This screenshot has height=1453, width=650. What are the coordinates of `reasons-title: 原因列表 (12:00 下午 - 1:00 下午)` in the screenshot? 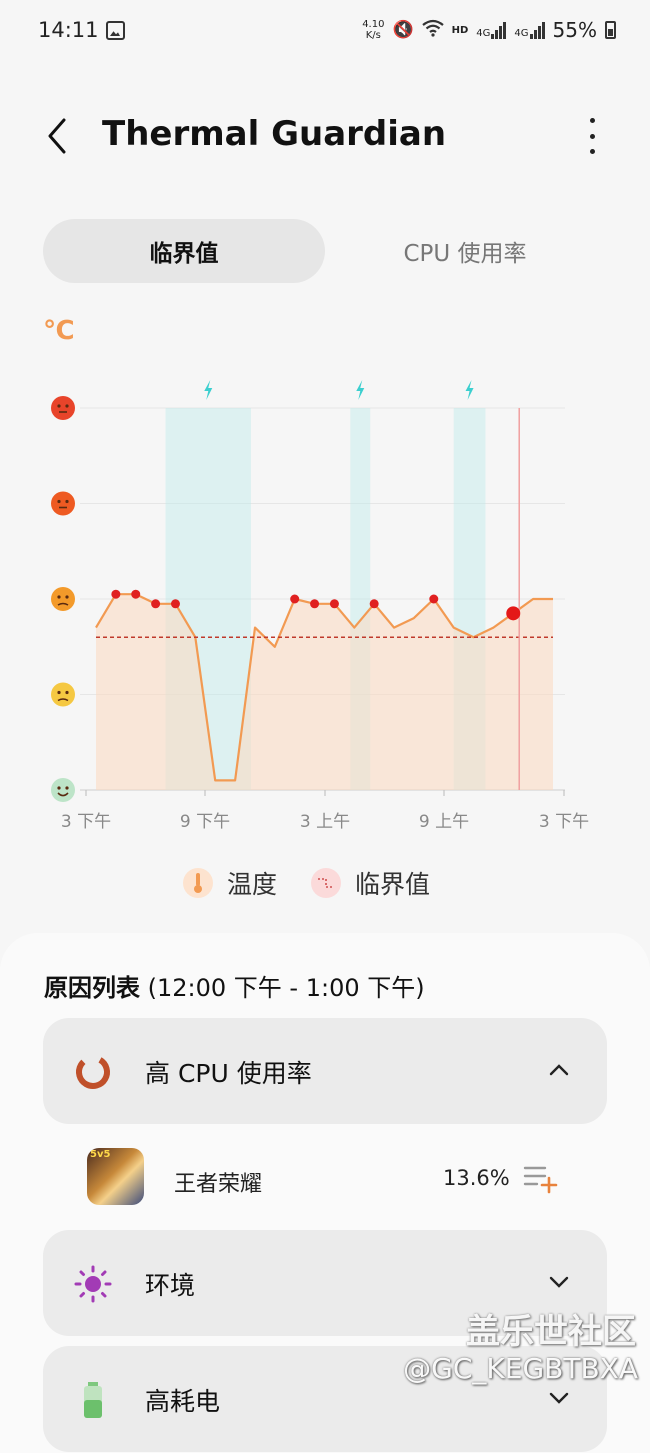 It's located at (234, 988).